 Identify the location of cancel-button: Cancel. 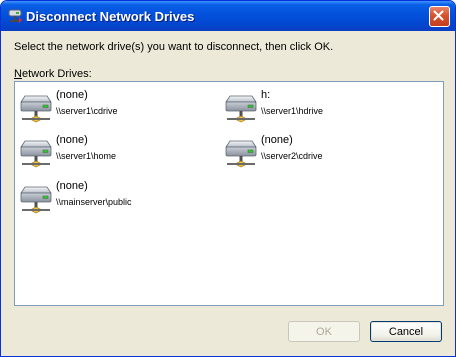
(406, 331).